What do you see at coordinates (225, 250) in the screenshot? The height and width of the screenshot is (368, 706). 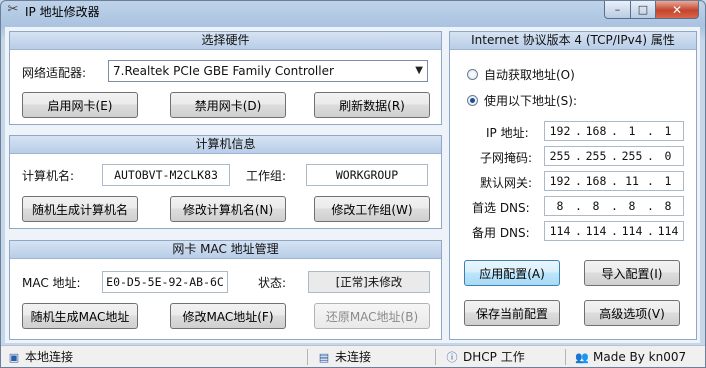 I see `mac-heading: 网卡 MAC 地址管理` at bounding box center [225, 250].